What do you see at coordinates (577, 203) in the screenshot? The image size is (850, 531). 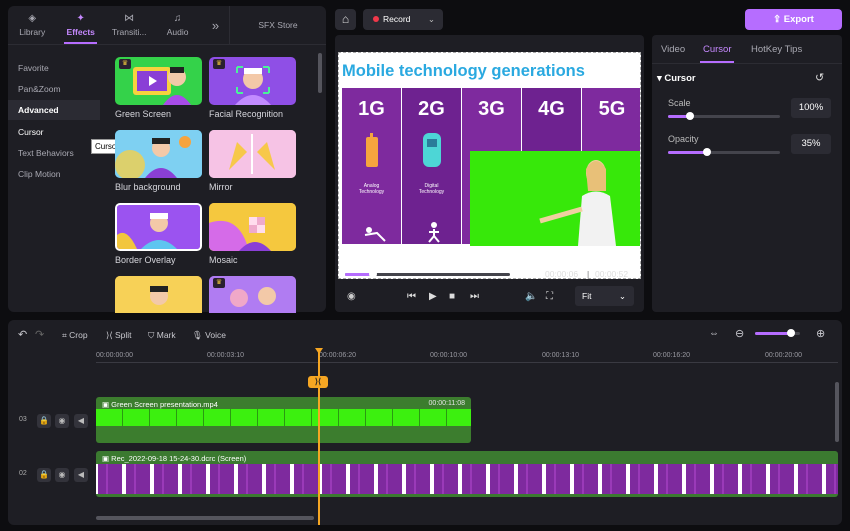 I see `presenter-figure` at bounding box center [577, 203].